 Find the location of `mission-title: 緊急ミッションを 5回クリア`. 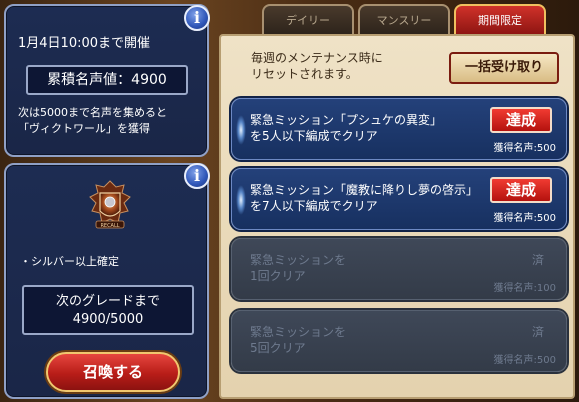

mission-title: 緊急ミッションを 5回クリア is located at coordinates (298, 340).